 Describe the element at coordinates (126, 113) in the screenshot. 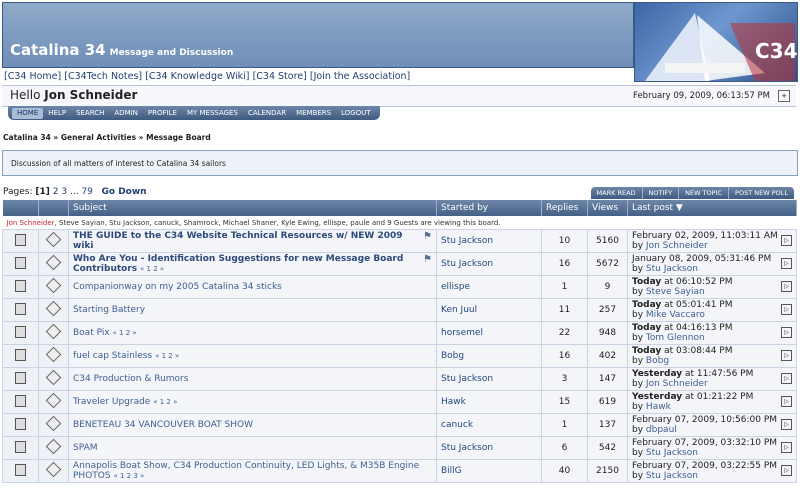

I see `nav-admin: ADMIN` at that location.